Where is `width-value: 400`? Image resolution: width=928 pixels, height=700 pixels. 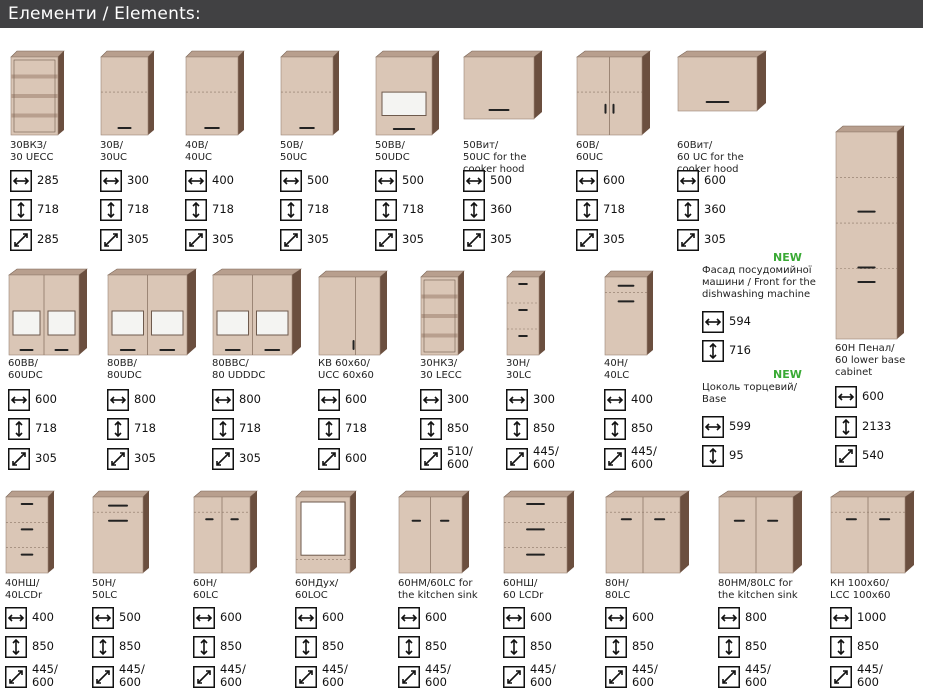
width-value: 400 is located at coordinates (43, 617).